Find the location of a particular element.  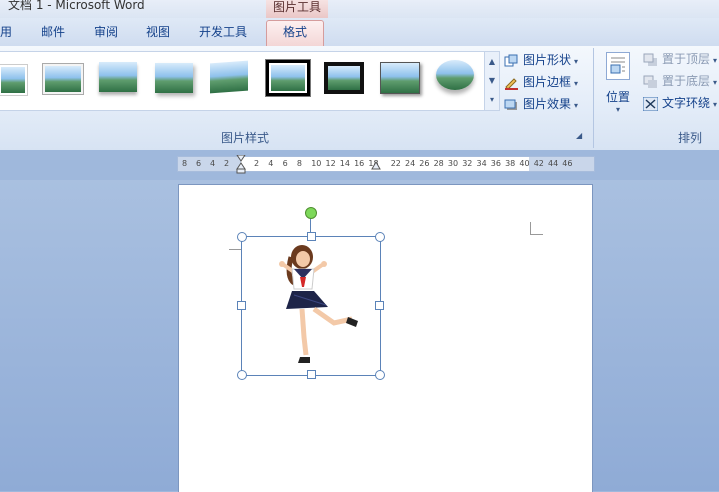

ruler-number: 42 is located at coordinates (538, 163).